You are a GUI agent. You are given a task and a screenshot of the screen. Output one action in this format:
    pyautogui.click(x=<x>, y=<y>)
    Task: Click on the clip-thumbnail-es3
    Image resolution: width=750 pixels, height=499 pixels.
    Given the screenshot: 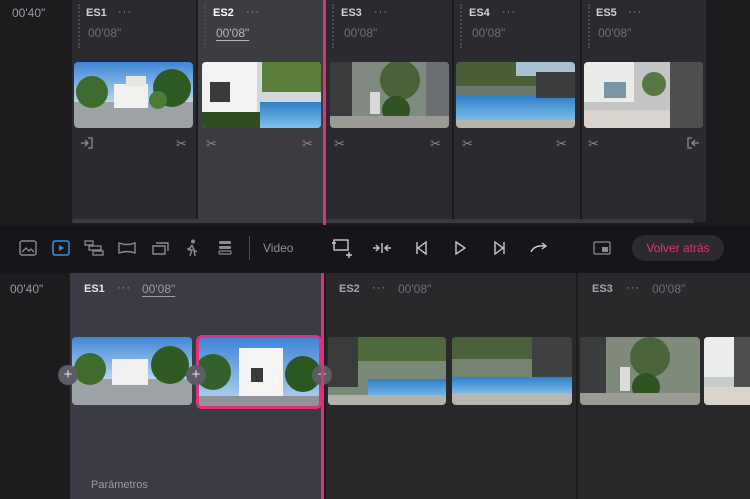 What is the action you would take?
    pyautogui.click(x=389, y=95)
    